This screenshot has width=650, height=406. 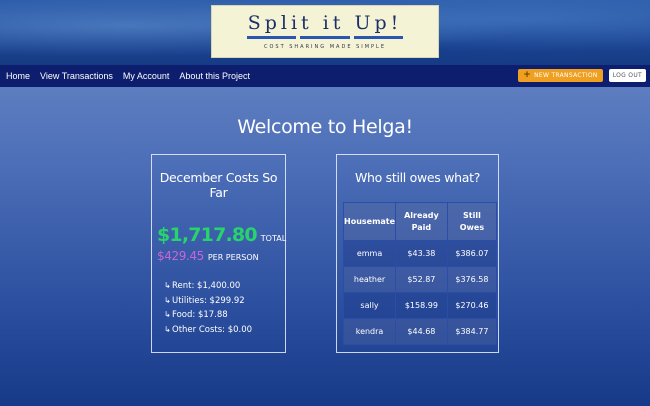 I want to click on new-transaction-button: + NEW TRANSACTION, so click(x=560, y=75).